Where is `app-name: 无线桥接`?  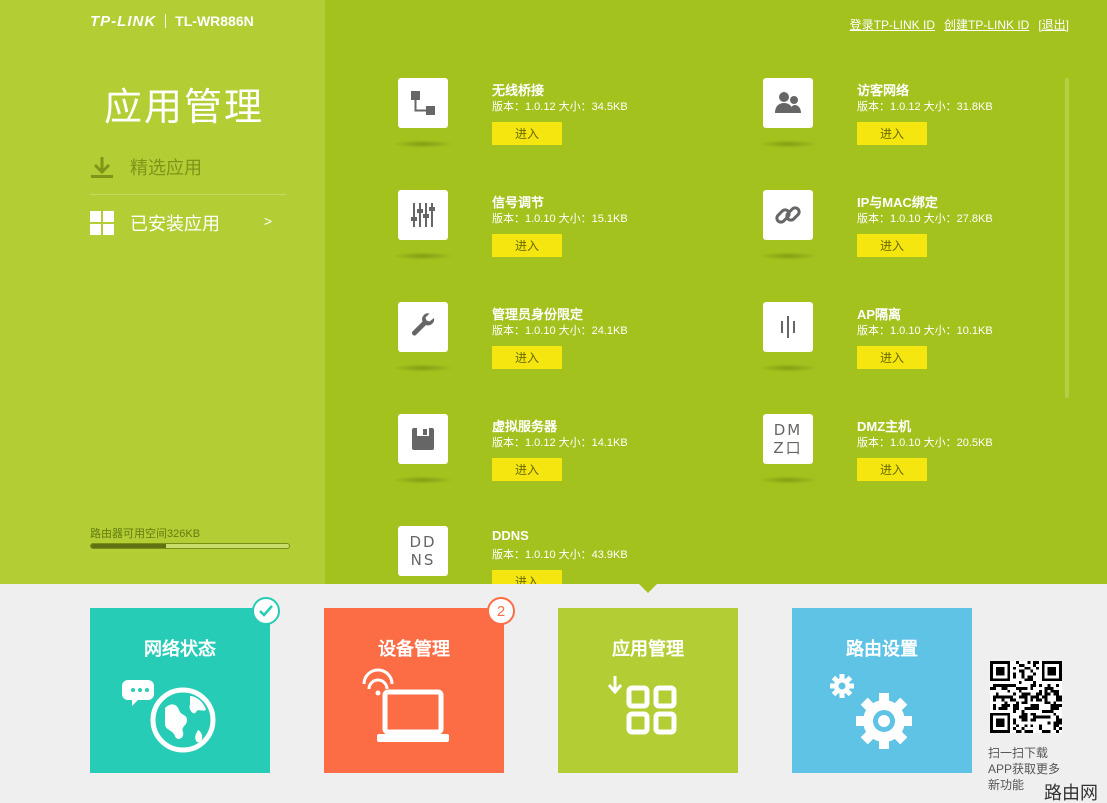
app-name: 无线桥接 is located at coordinates (518, 90).